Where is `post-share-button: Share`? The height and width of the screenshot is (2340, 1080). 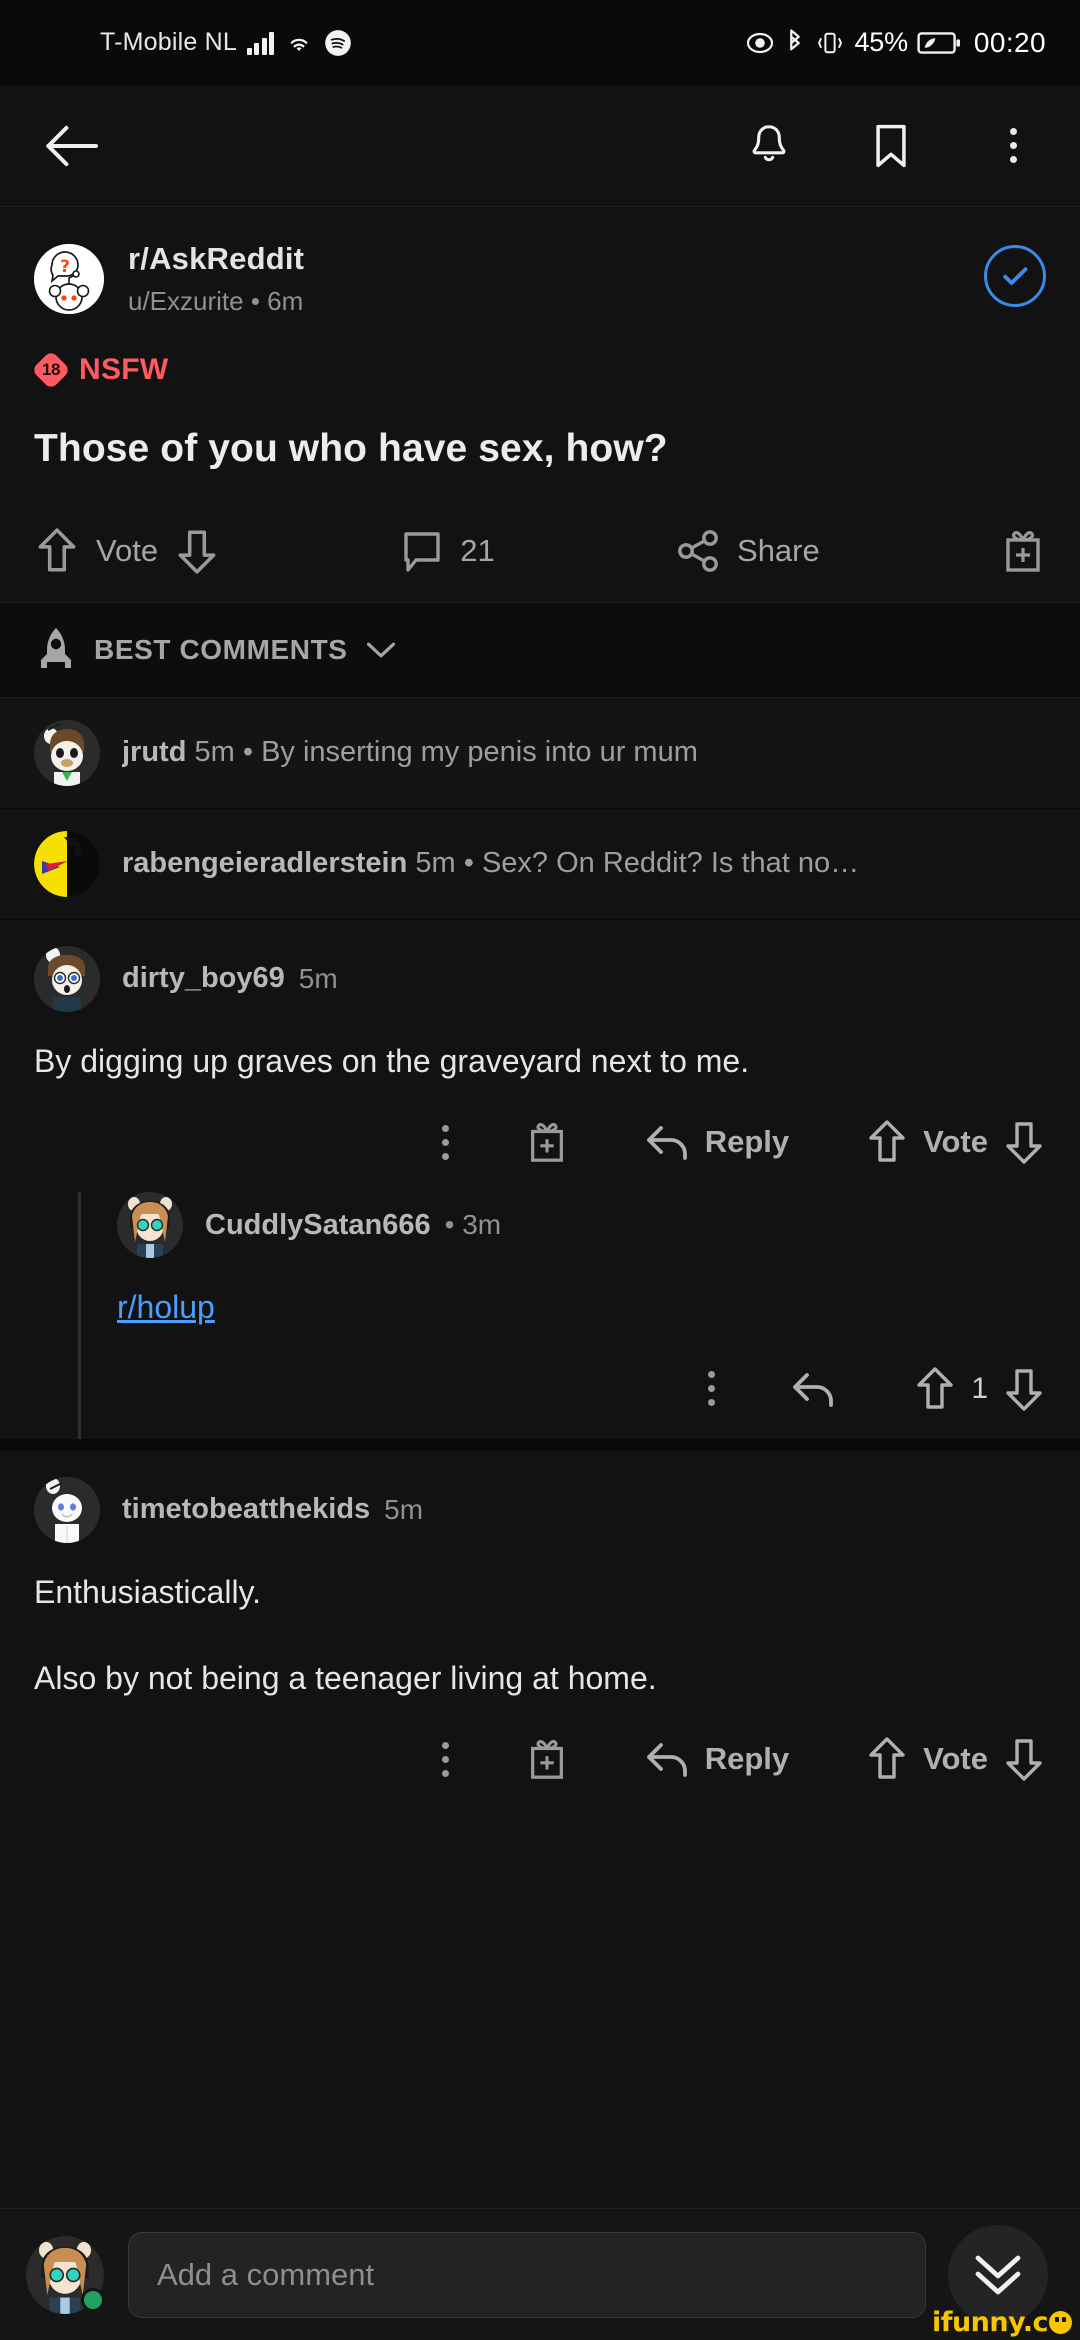 post-share-button: Share is located at coordinates (747, 551).